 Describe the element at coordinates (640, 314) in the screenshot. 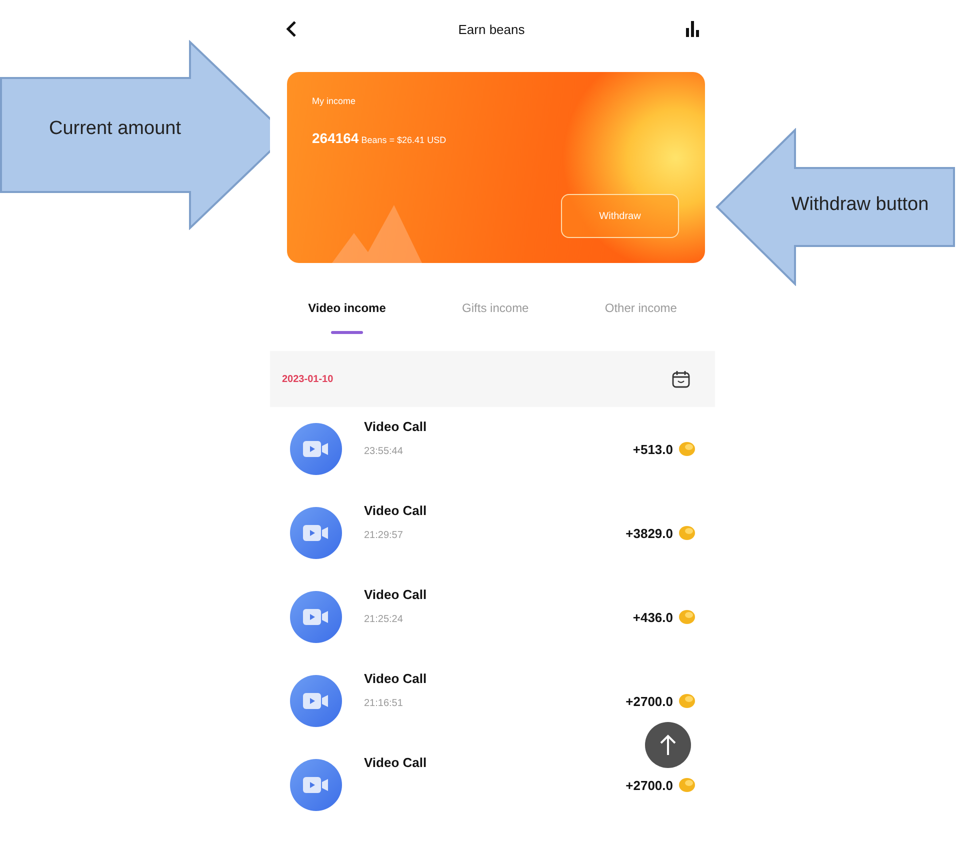

I see `income-tab: Other income` at that location.